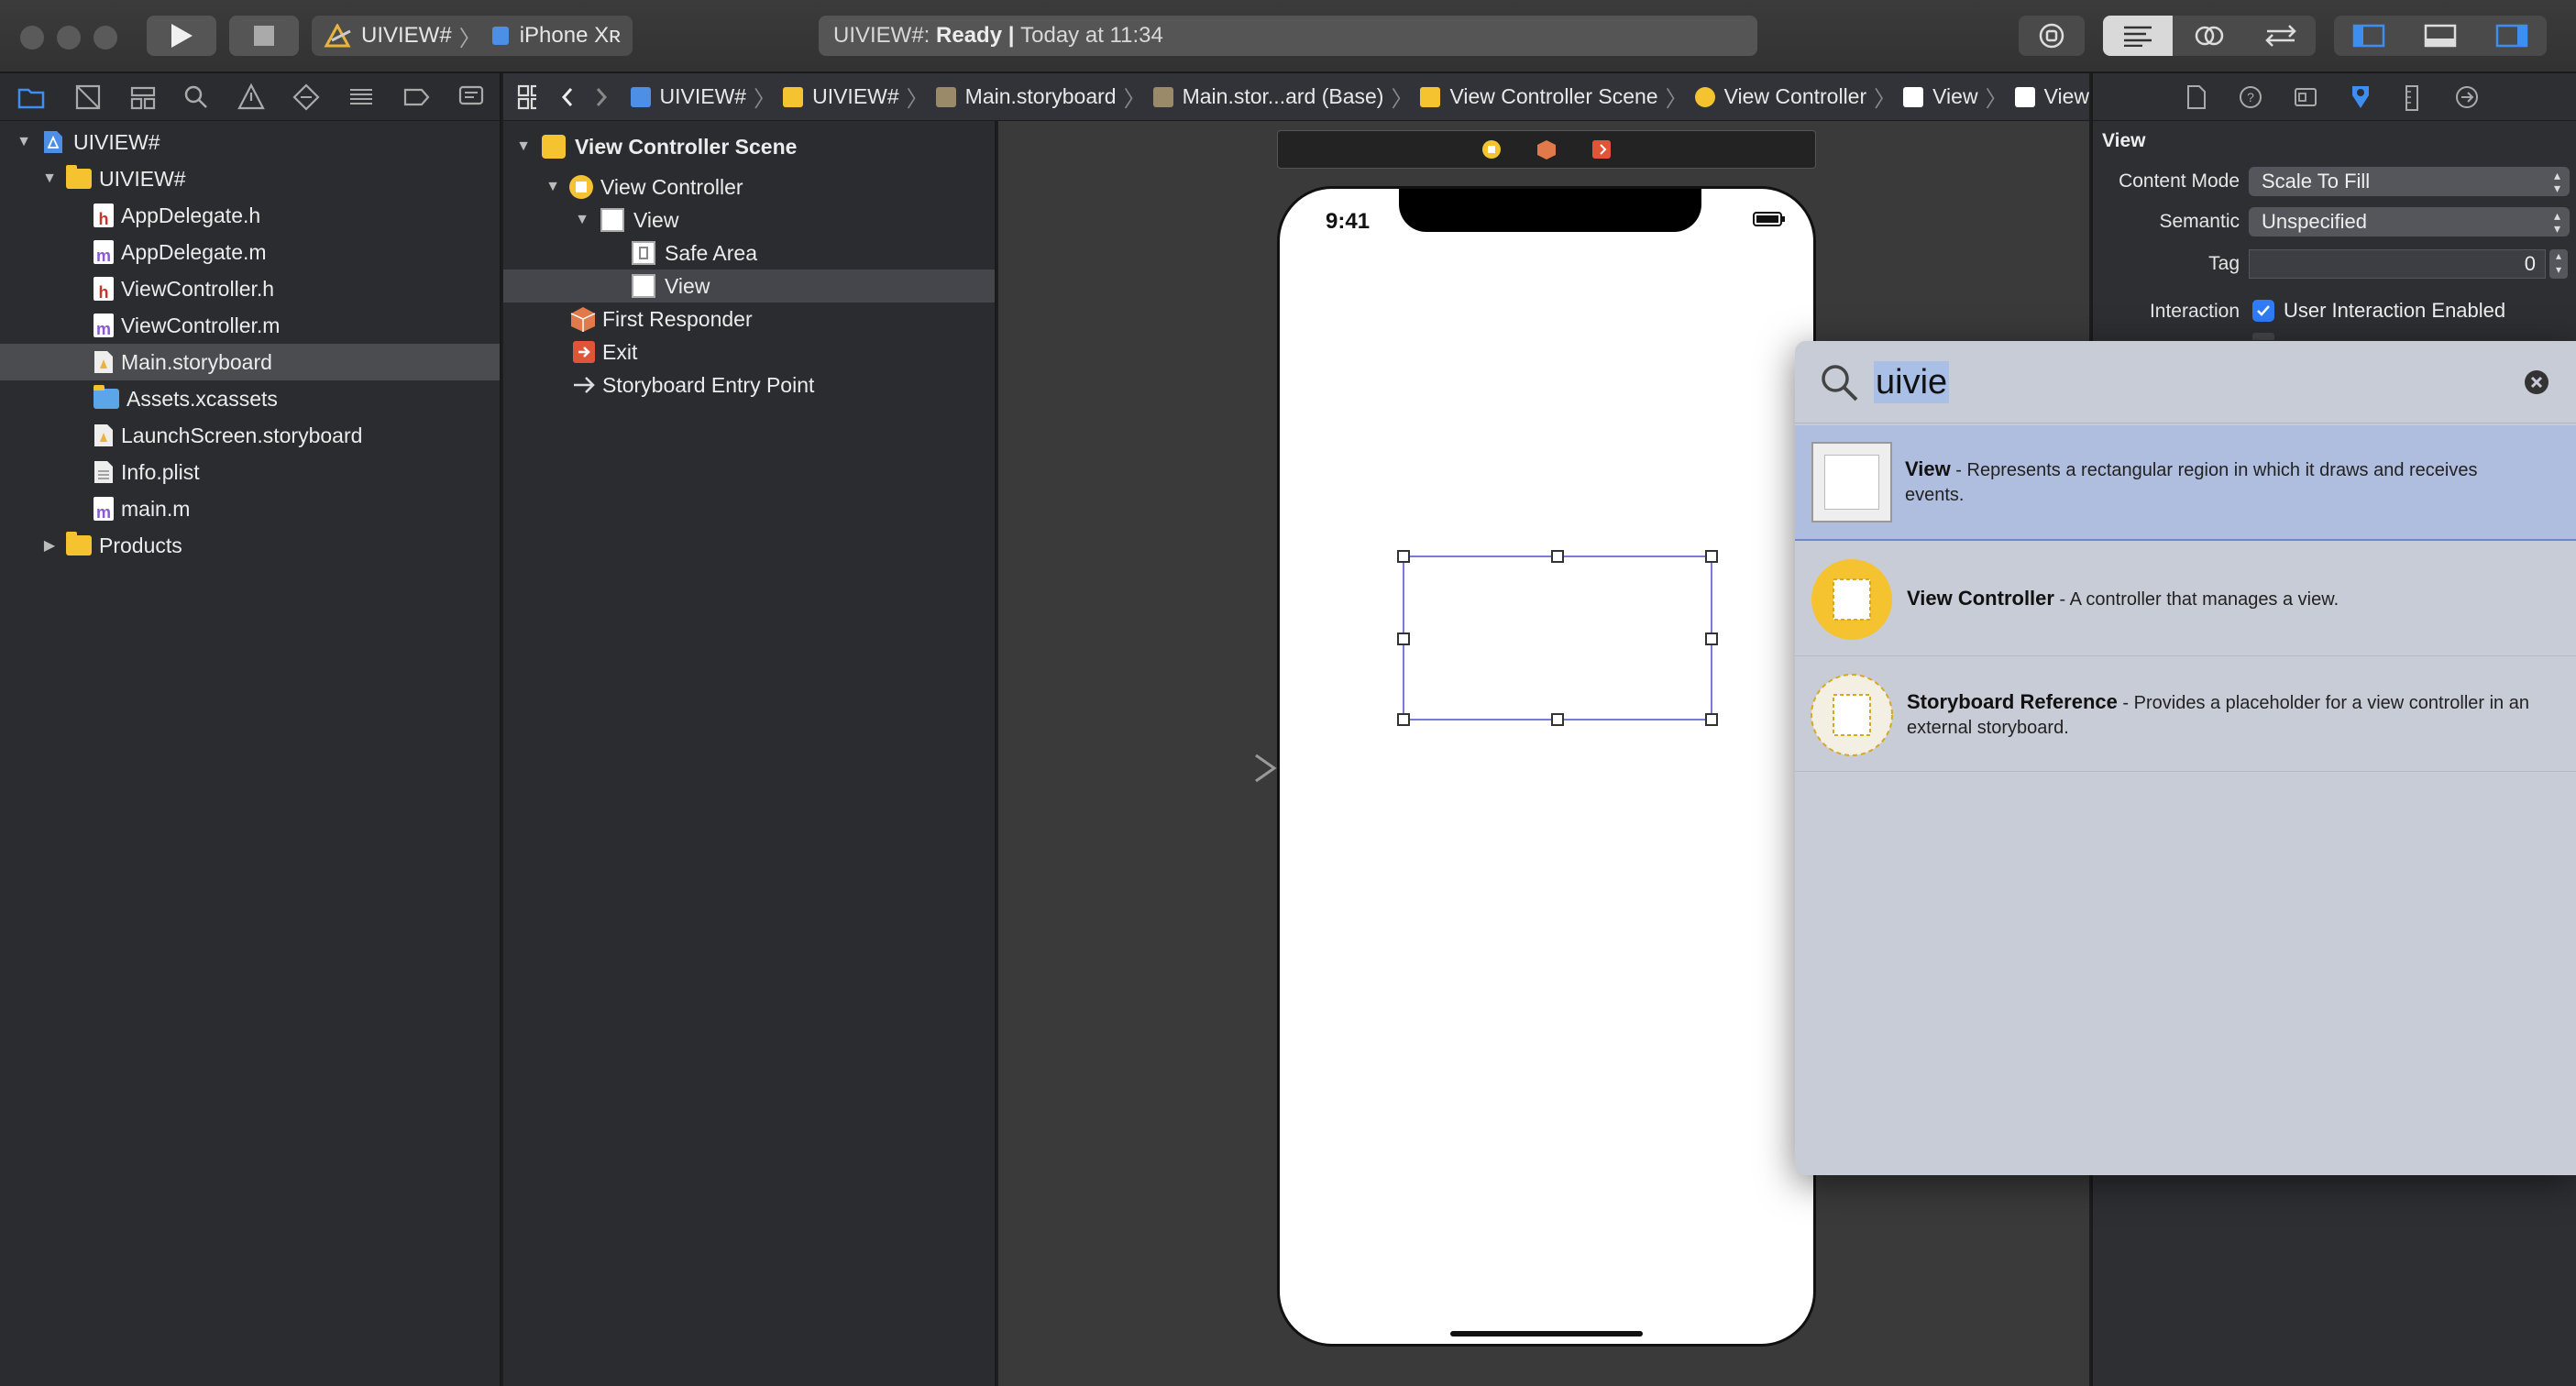 Image resolution: width=2576 pixels, height=1386 pixels. I want to click on attributes-inspector-icon, so click(2360, 97).